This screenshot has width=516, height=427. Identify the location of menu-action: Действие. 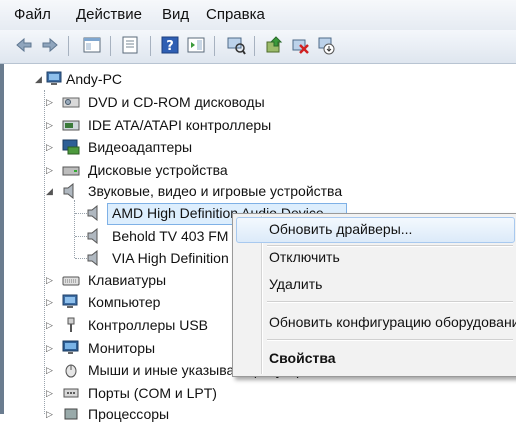
(109, 14).